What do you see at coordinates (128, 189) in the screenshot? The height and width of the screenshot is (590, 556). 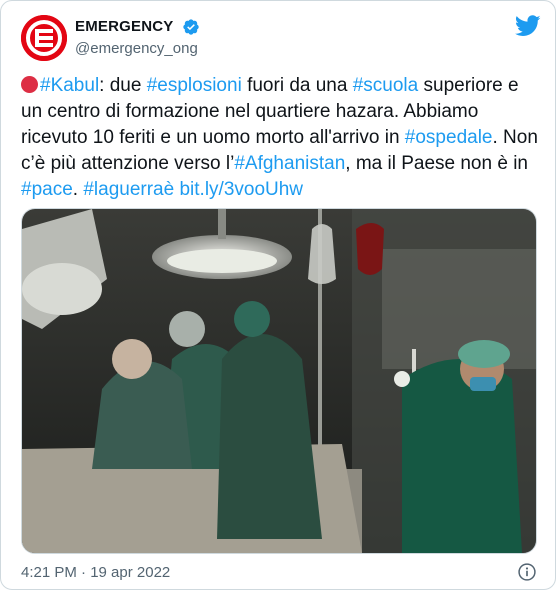 I see `hashtag-link: #laguerraè` at bounding box center [128, 189].